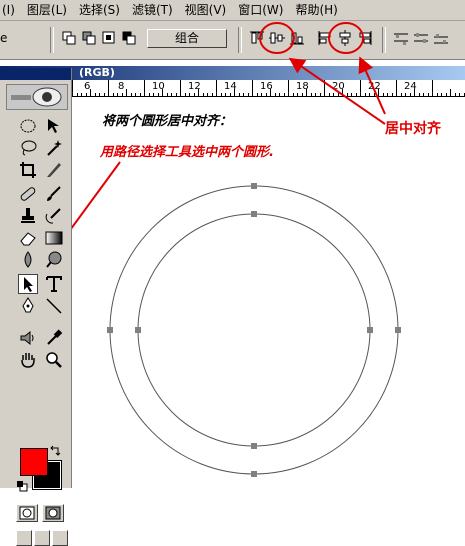 Image resolution: width=465 pixels, height=546 pixels. What do you see at coordinates (54, 126) in the screenshot?
I see `move-tool-icon` at bounding box center [54, 126].